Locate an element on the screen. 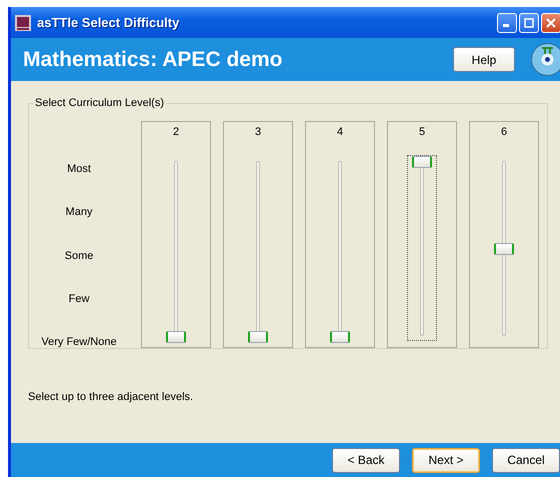  level-number: 4 is located at coordinates (340, 132).